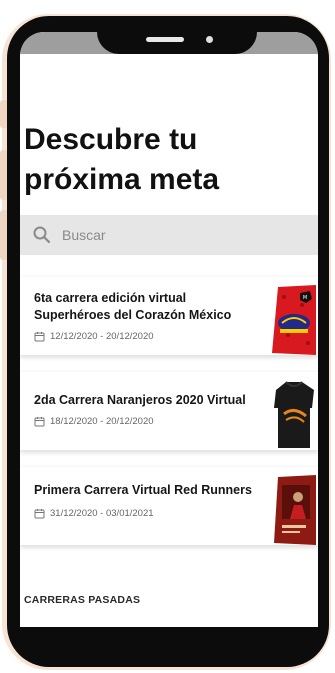  What do you see at coordinates (143, 490) in the screenshot?
I see `race-name: Primera Carrera Virtual Red Runners` at bounding box center [143, 490].